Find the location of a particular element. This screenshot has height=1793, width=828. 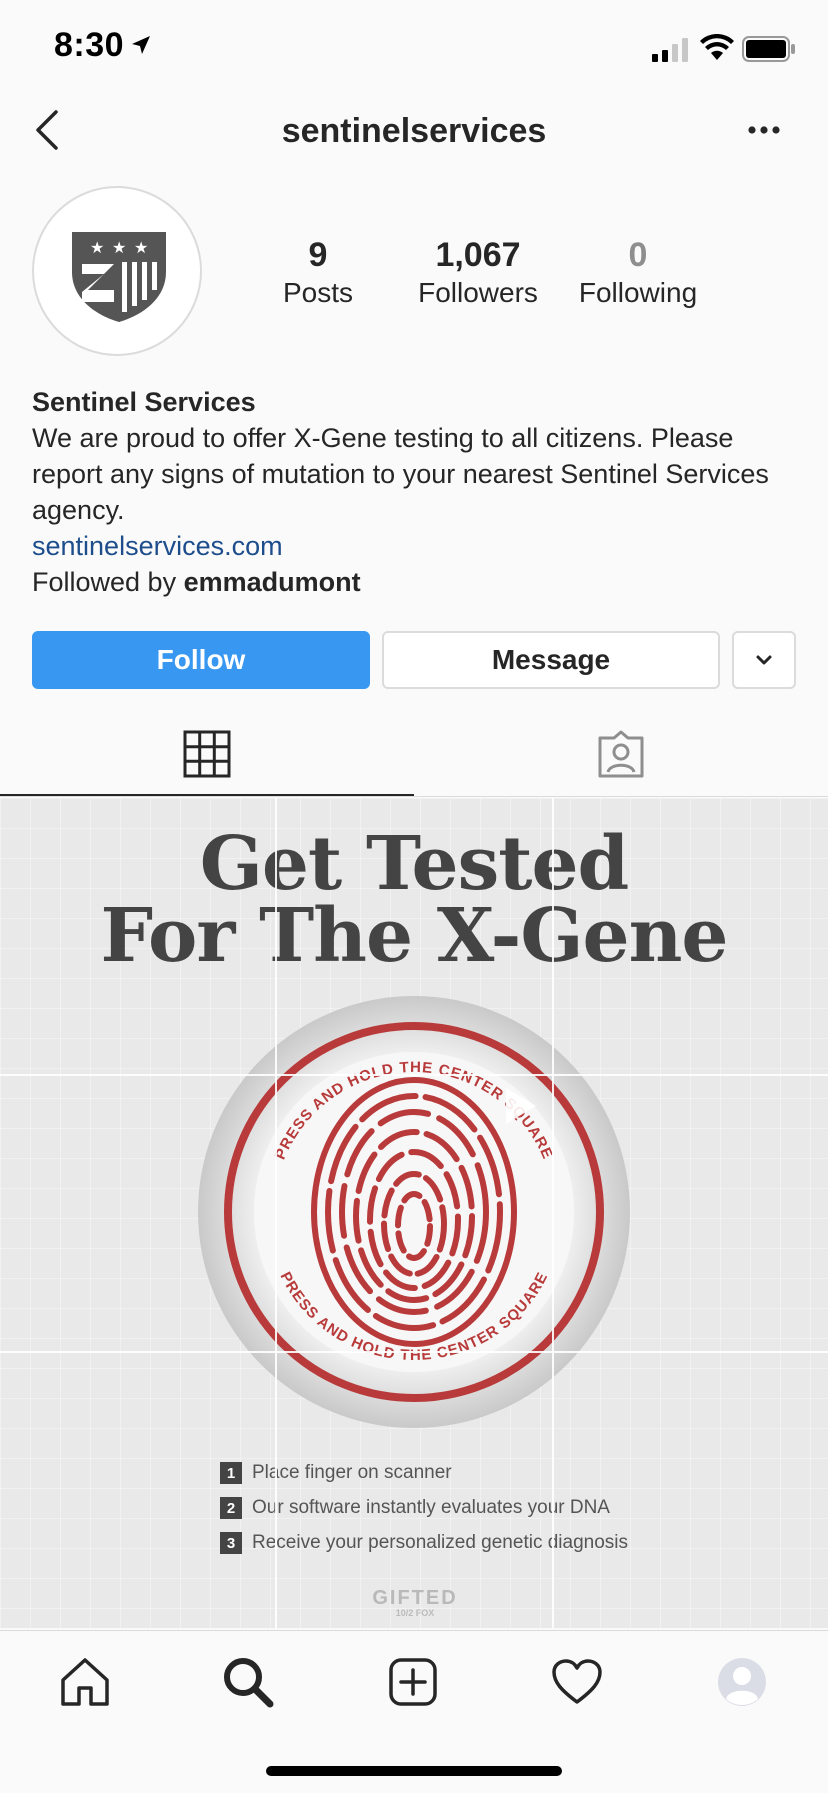

post-step-1: 1 Place finger on scanner is located at coordinates (336, 1473).